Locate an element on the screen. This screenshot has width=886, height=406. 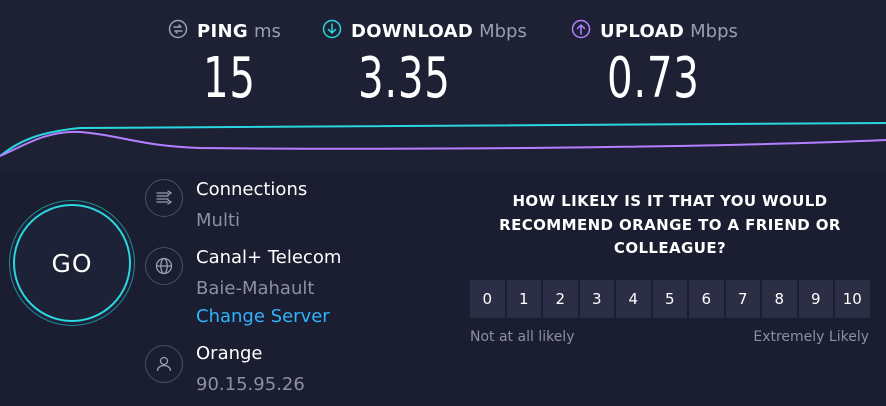
speed-graph is located at coordinates (443, 139).